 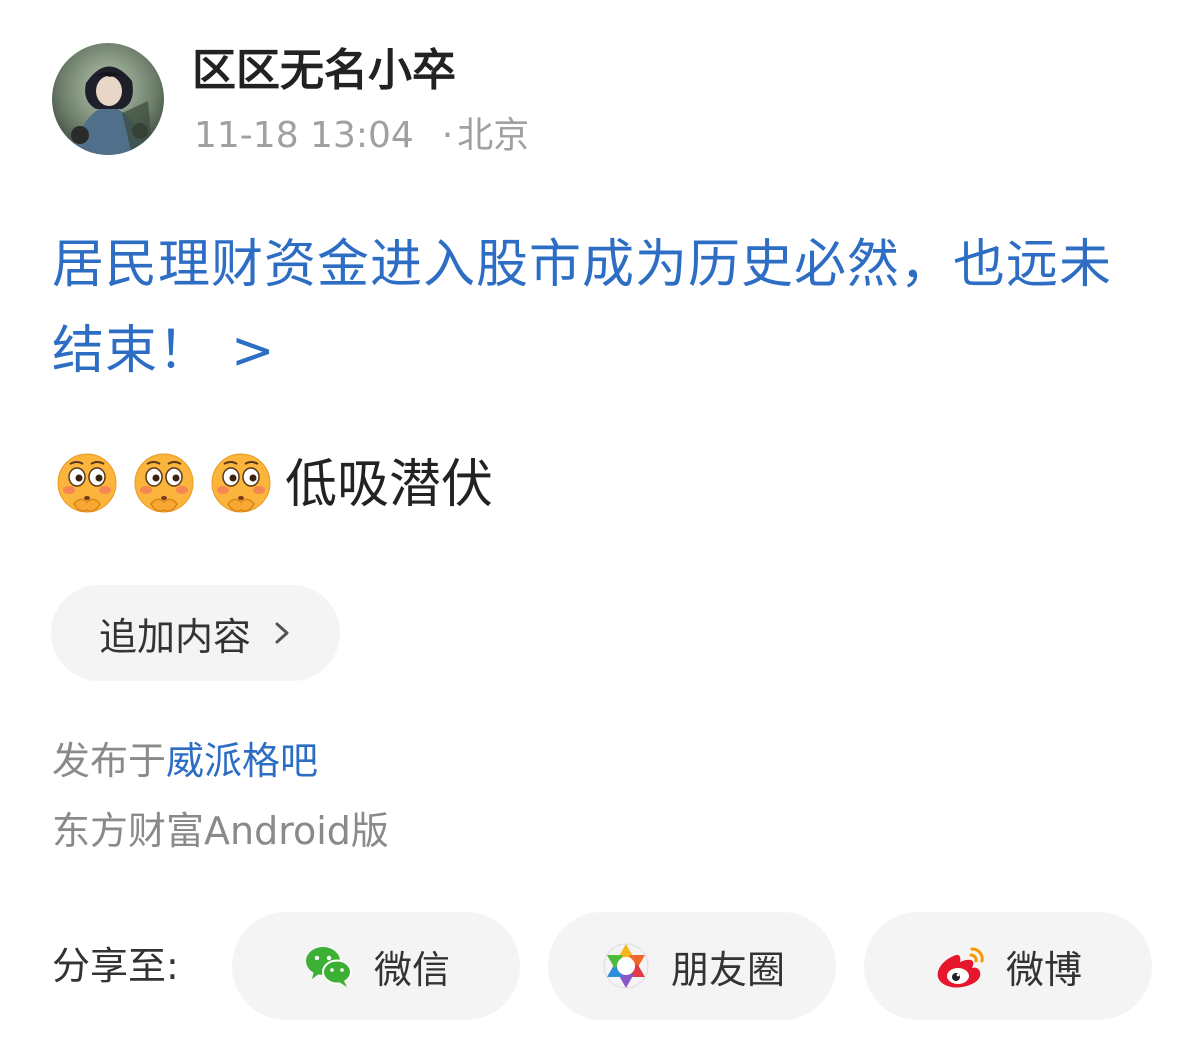 I want to click on share-bar: 分享至: 微信 朋友圈 微博, so click(x=602, y=967).